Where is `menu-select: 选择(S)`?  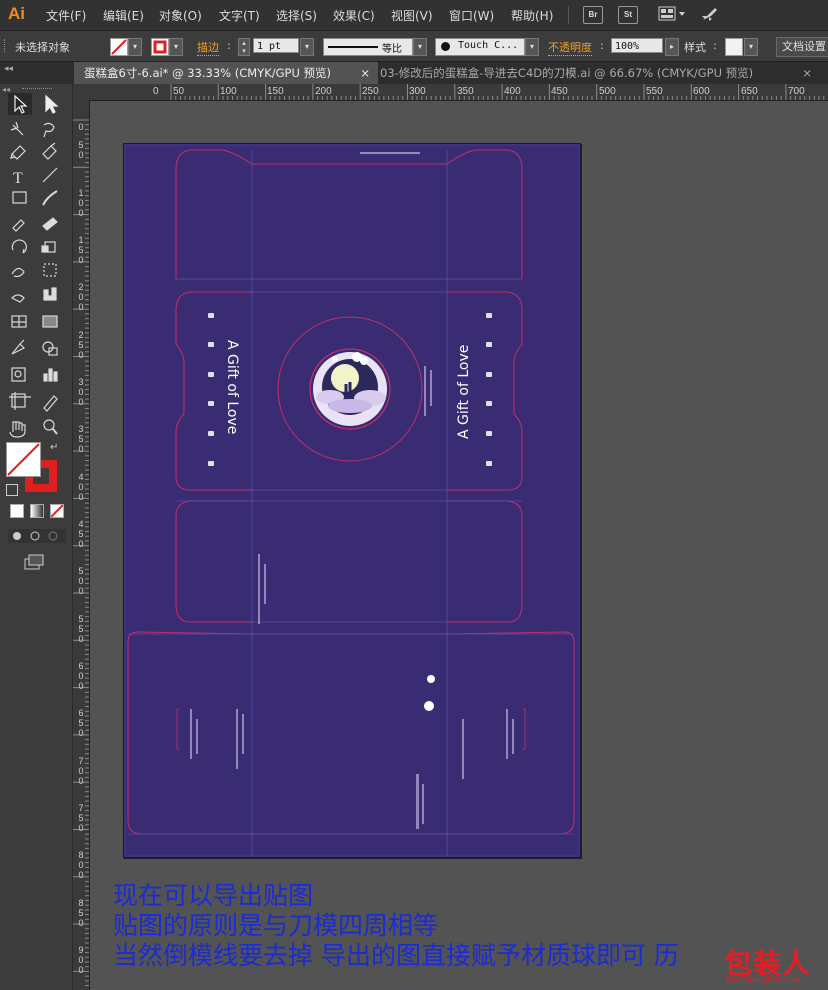
menu-select: 选择(S) is located at coordinates (296, 15).